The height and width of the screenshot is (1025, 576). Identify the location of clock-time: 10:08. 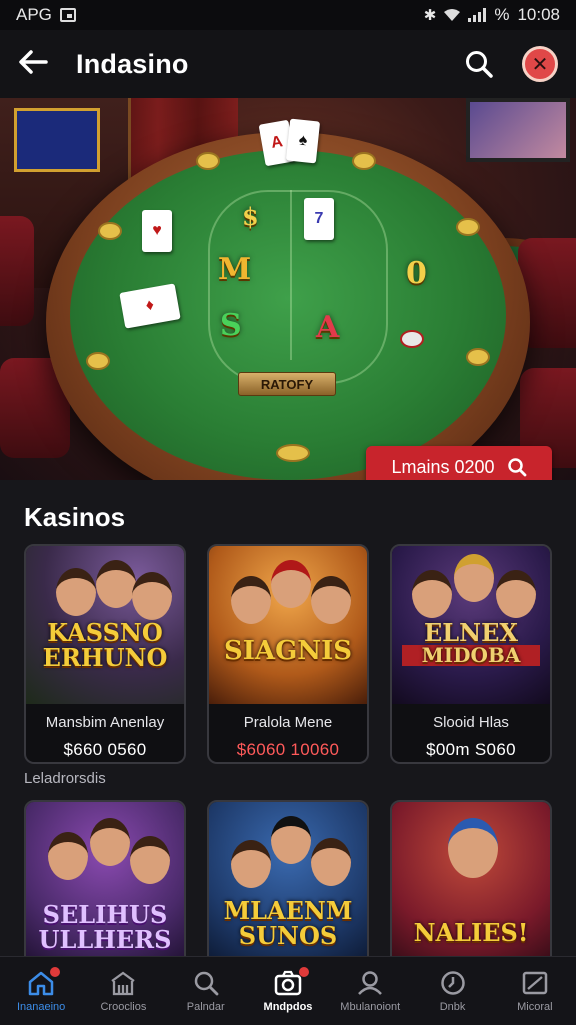
(538, 14).